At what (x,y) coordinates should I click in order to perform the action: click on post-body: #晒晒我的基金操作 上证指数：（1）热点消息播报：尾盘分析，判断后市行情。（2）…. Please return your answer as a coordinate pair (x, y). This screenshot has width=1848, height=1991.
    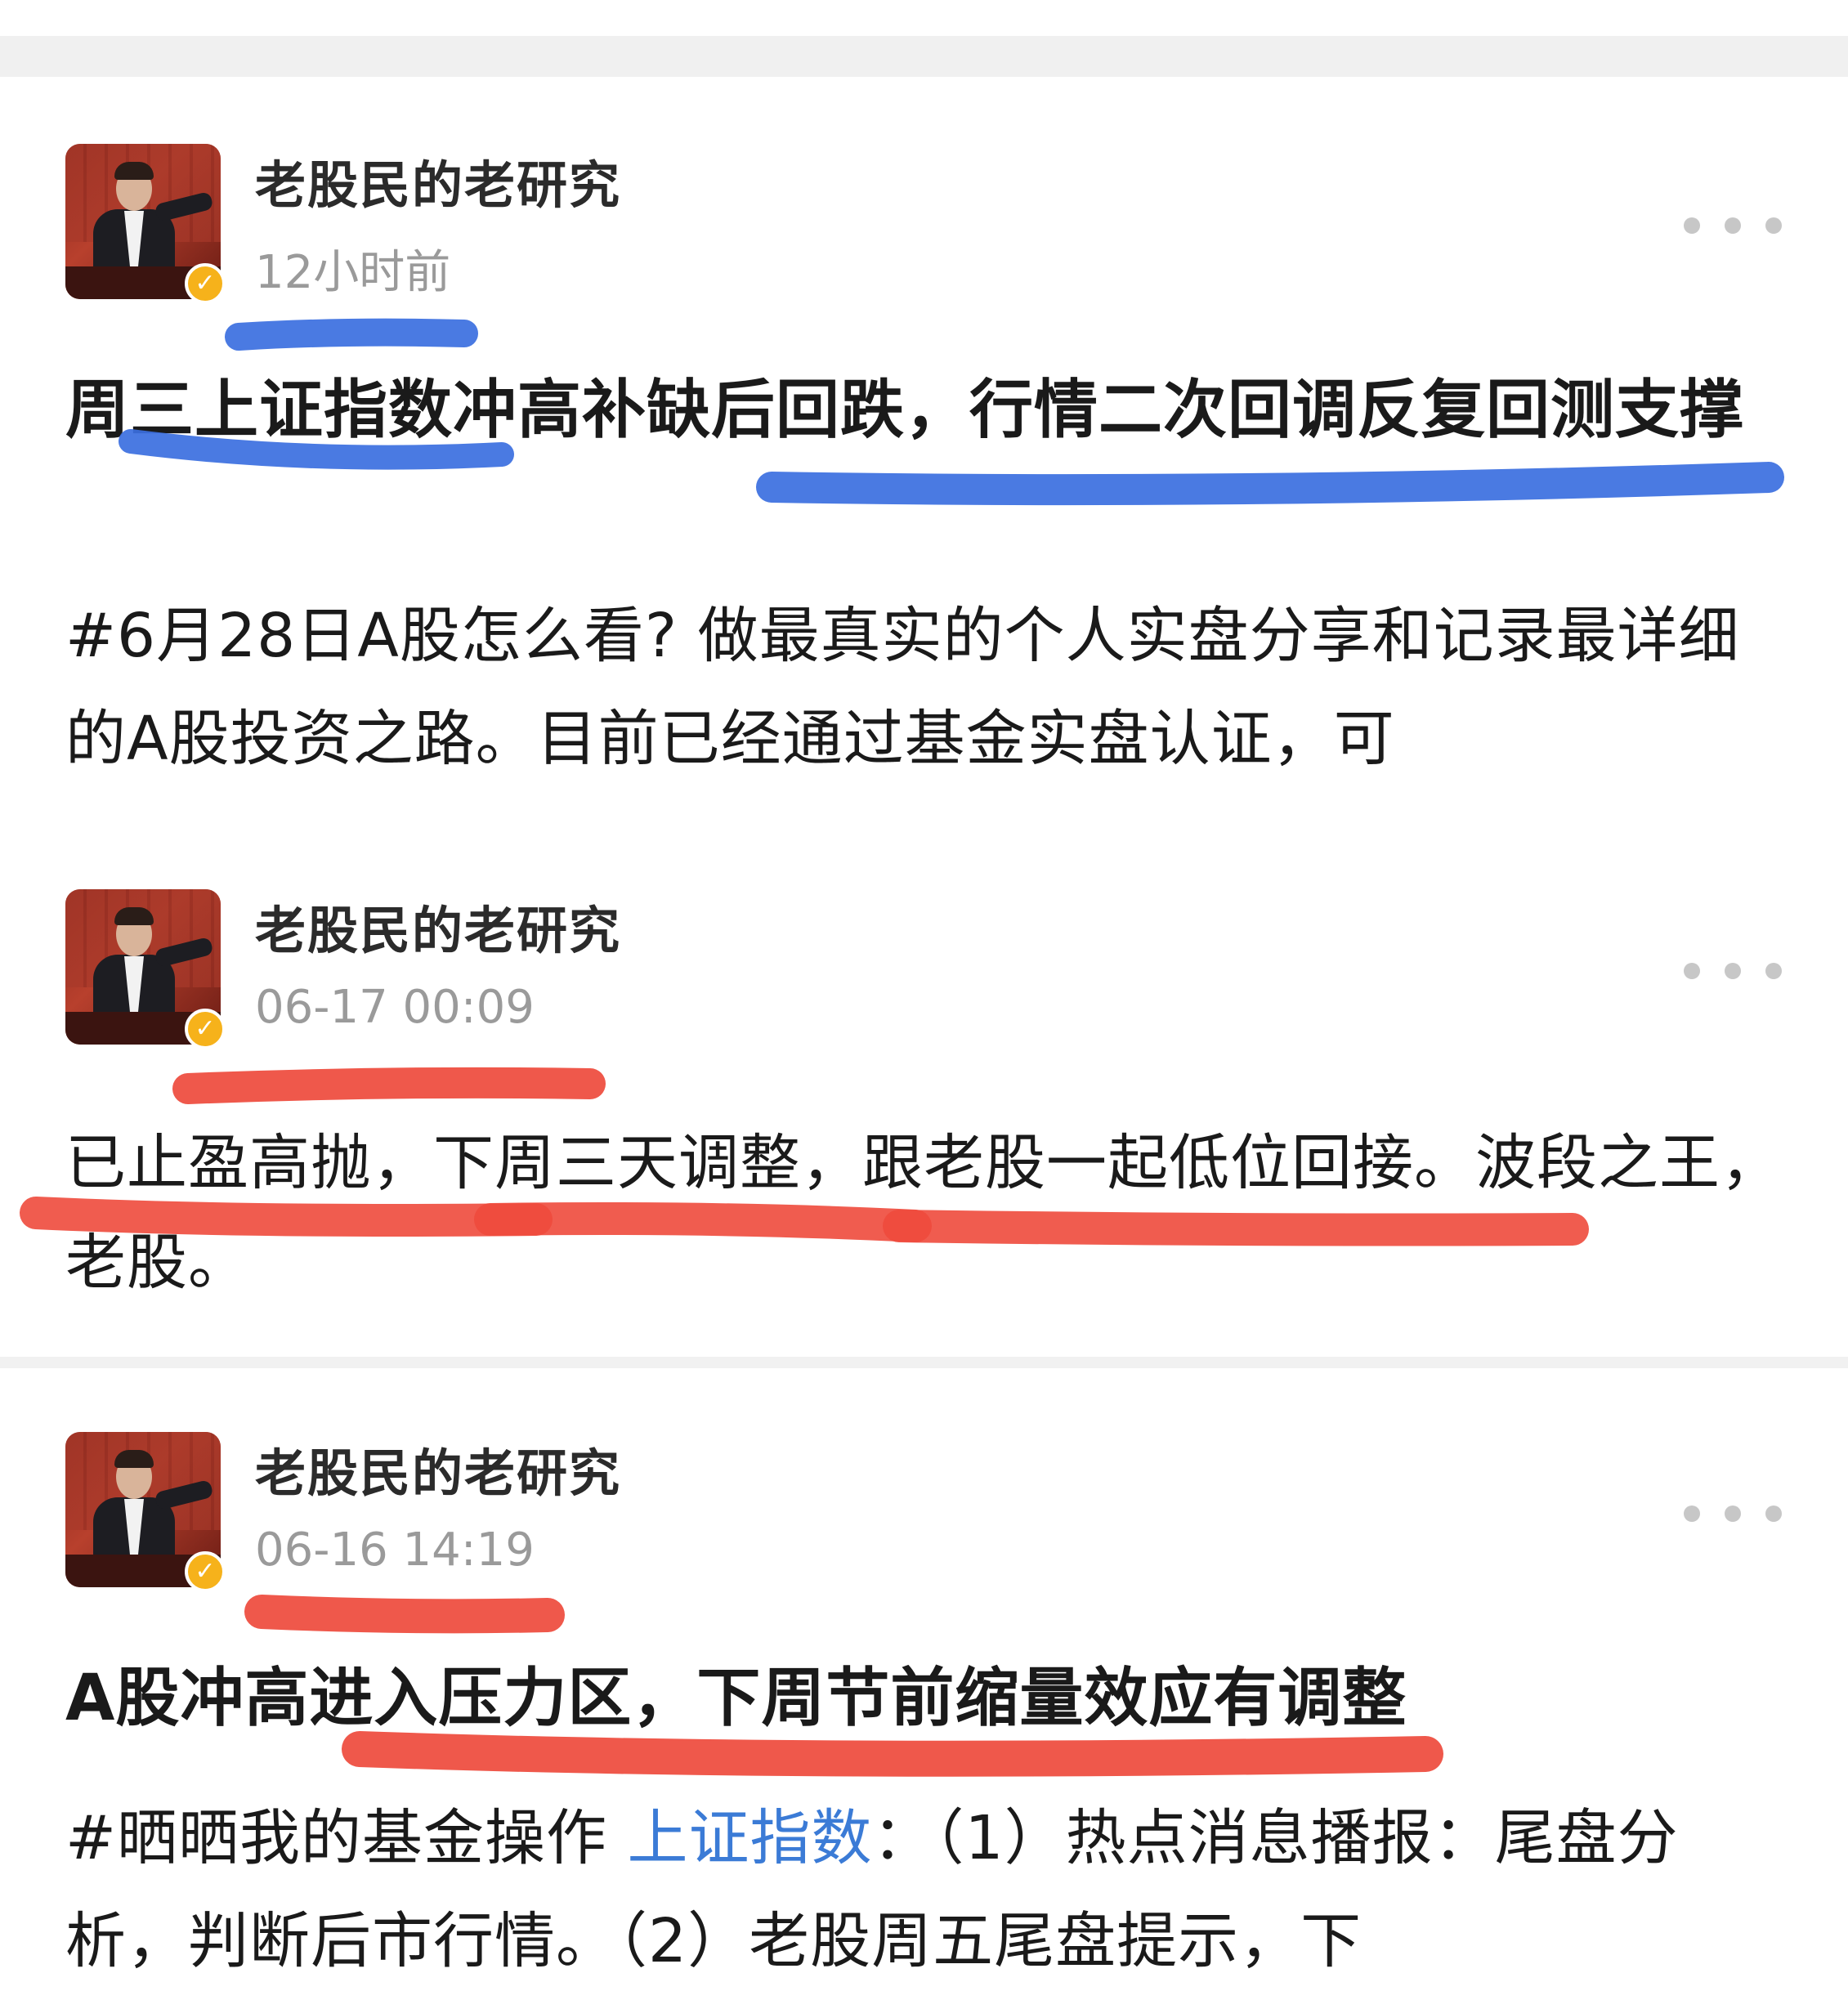
    Looking at the image, I should click on (927, 1889).